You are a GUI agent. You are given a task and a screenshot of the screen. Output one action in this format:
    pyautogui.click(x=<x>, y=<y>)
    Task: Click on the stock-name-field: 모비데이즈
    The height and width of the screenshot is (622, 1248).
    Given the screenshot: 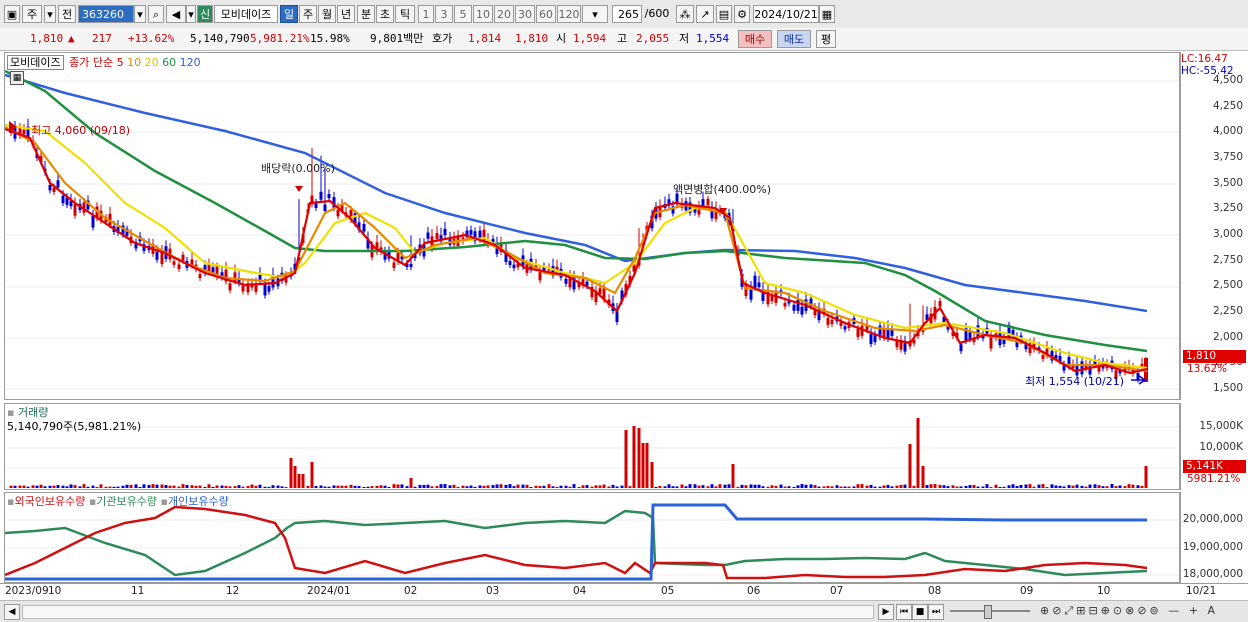 What is the action you would take?
    pyautogui.click(x=246, y=14)
    